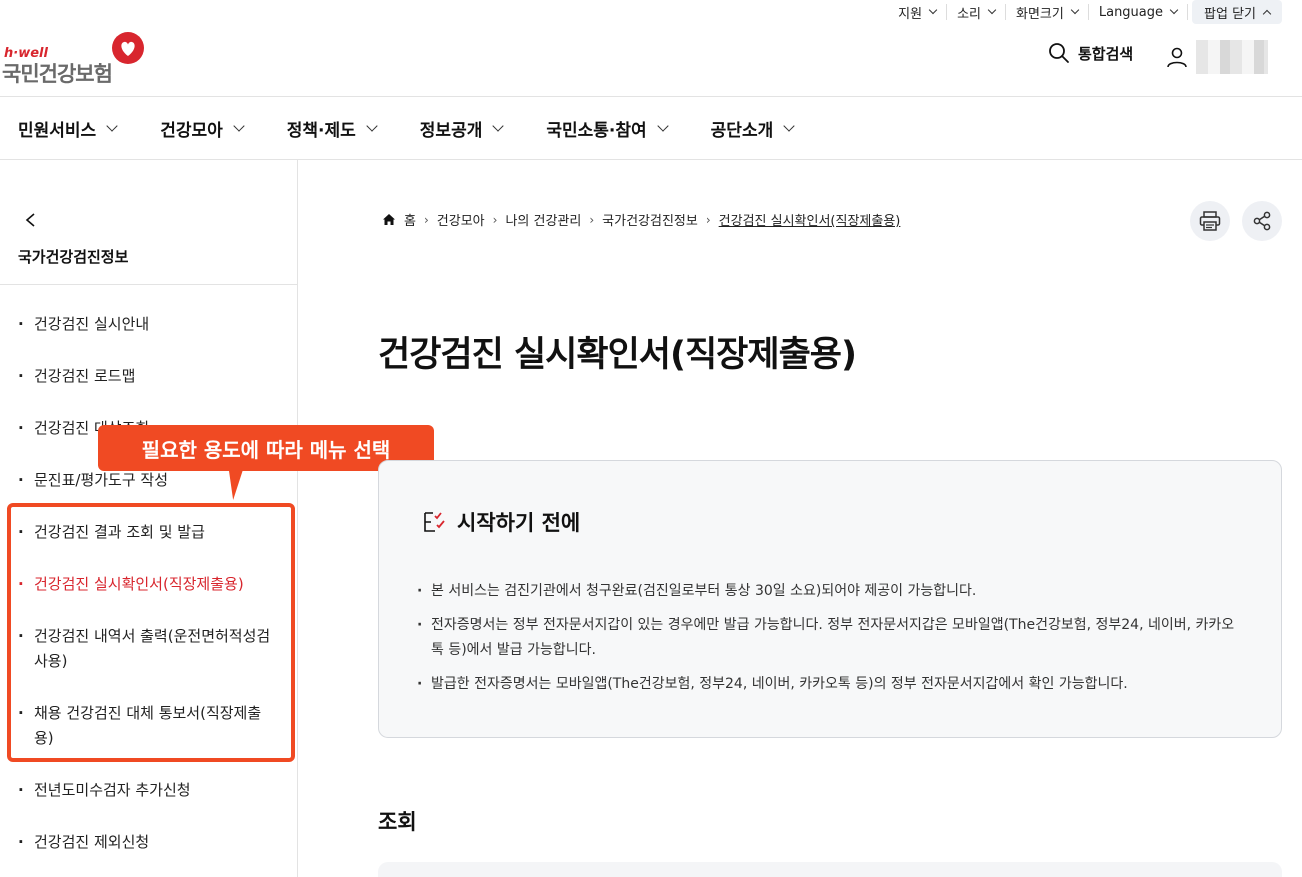  I want to click on screen-size-label: 화면크기, so click(1040, 14).